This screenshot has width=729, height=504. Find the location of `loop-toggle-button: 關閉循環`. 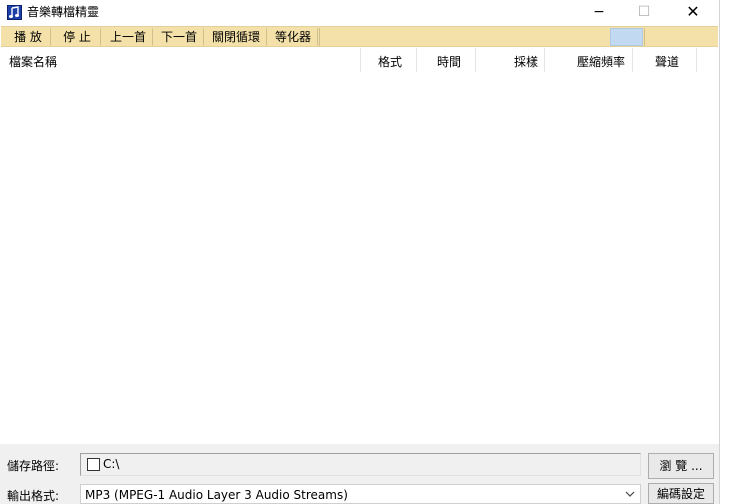

loop-toggle-button: 關閉循環 is located at coordinates (236, 37).